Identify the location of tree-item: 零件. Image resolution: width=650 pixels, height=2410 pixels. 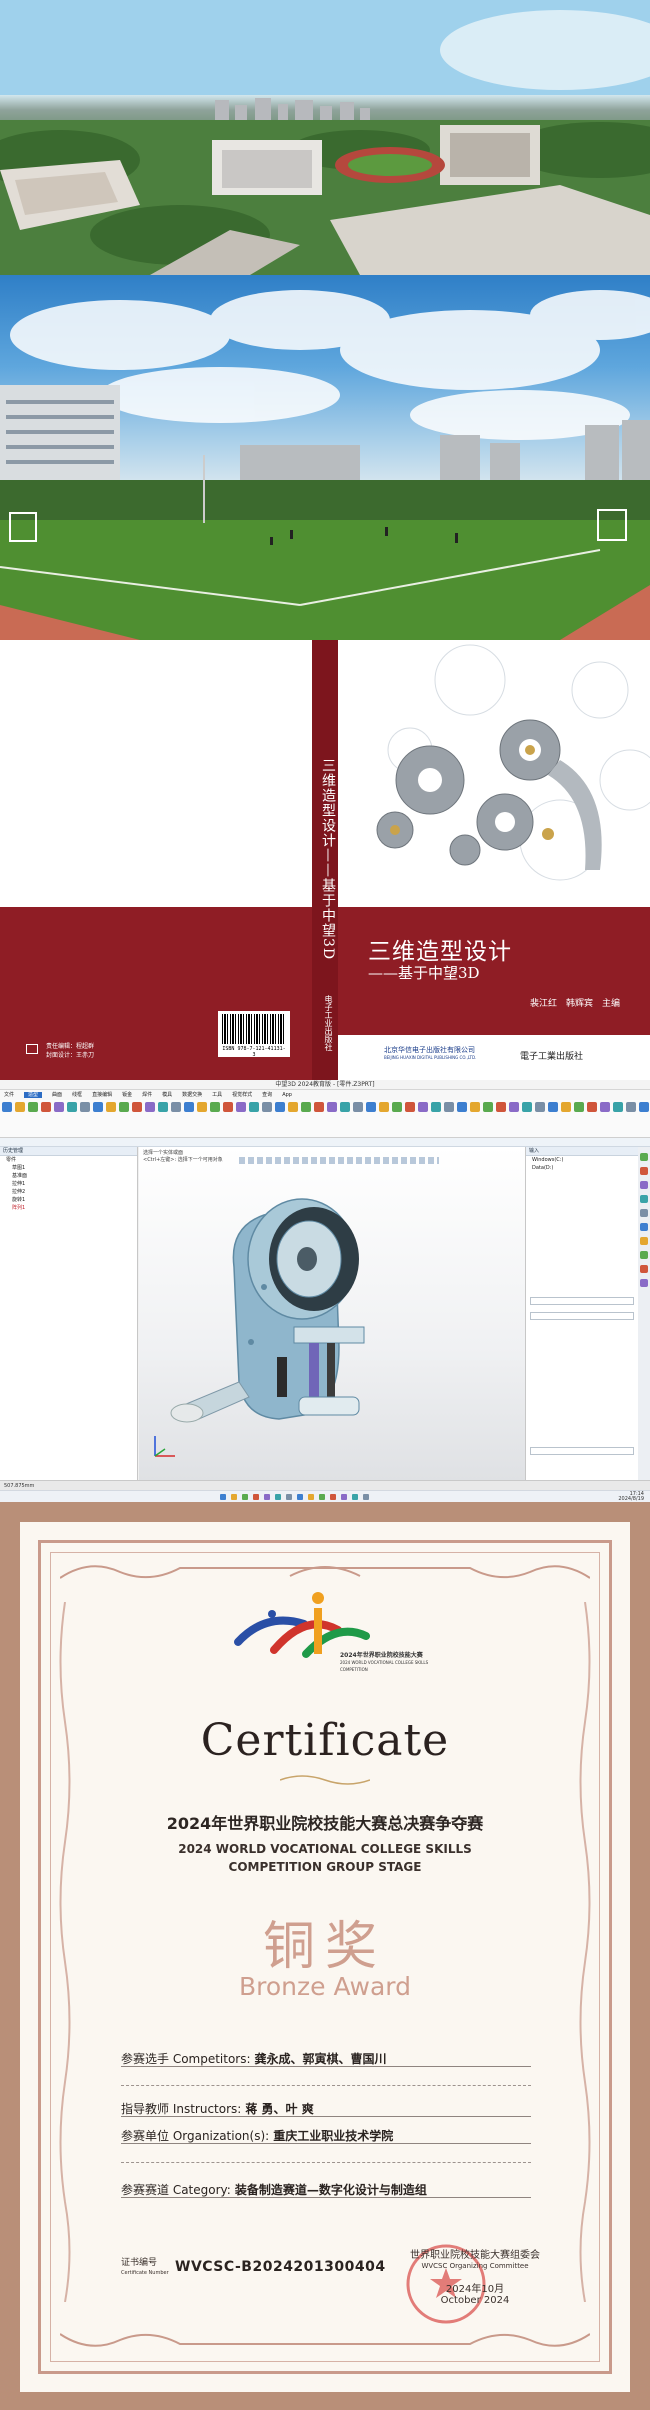
(68, 1160).